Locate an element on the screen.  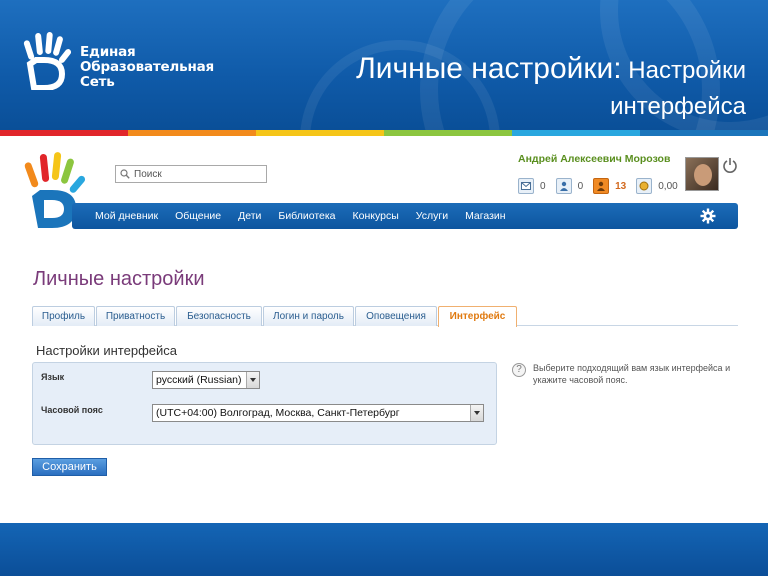
nav-item-communication: Общение is located at coordinates (198, 216).